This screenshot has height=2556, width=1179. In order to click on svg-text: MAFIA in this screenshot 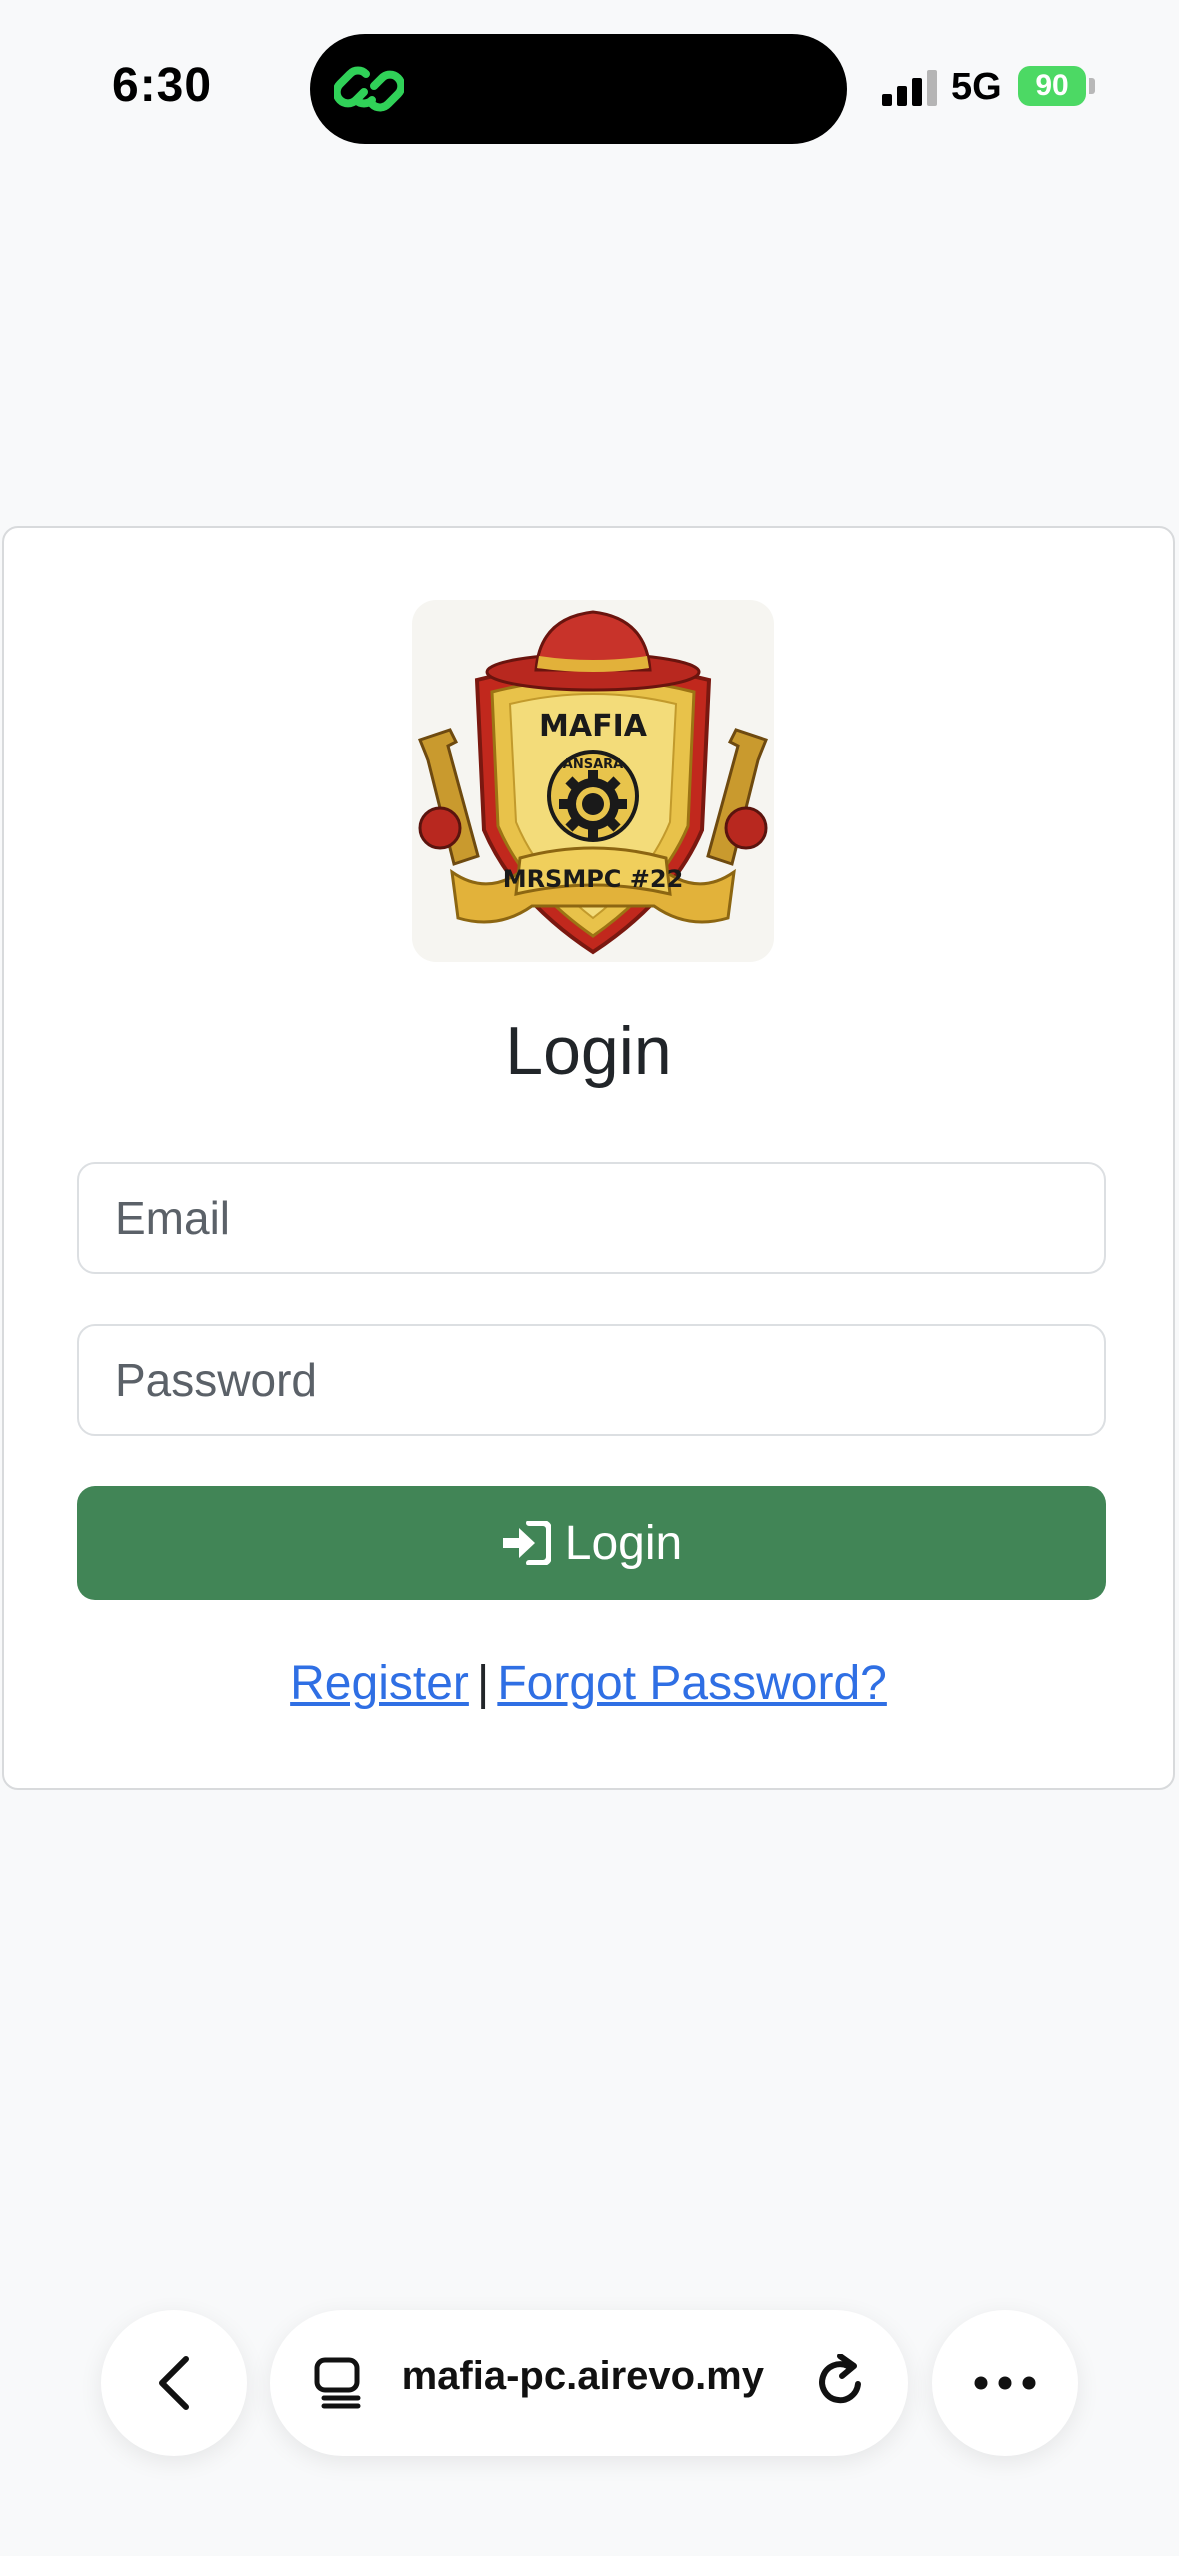, I will do `click(593, 726)`.